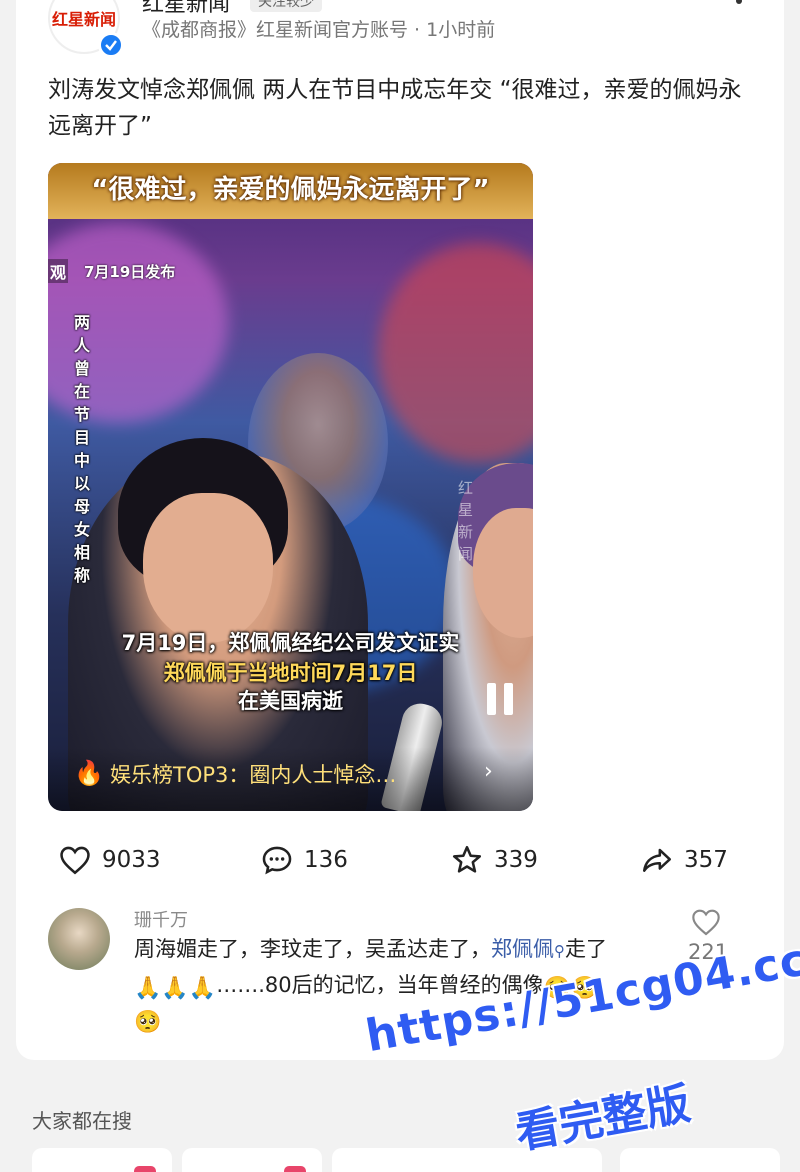  What do you see at coordinates (586, 949) in the screenshot?
I see `comment-text-after: 走了` at bounding box center [586, 949].